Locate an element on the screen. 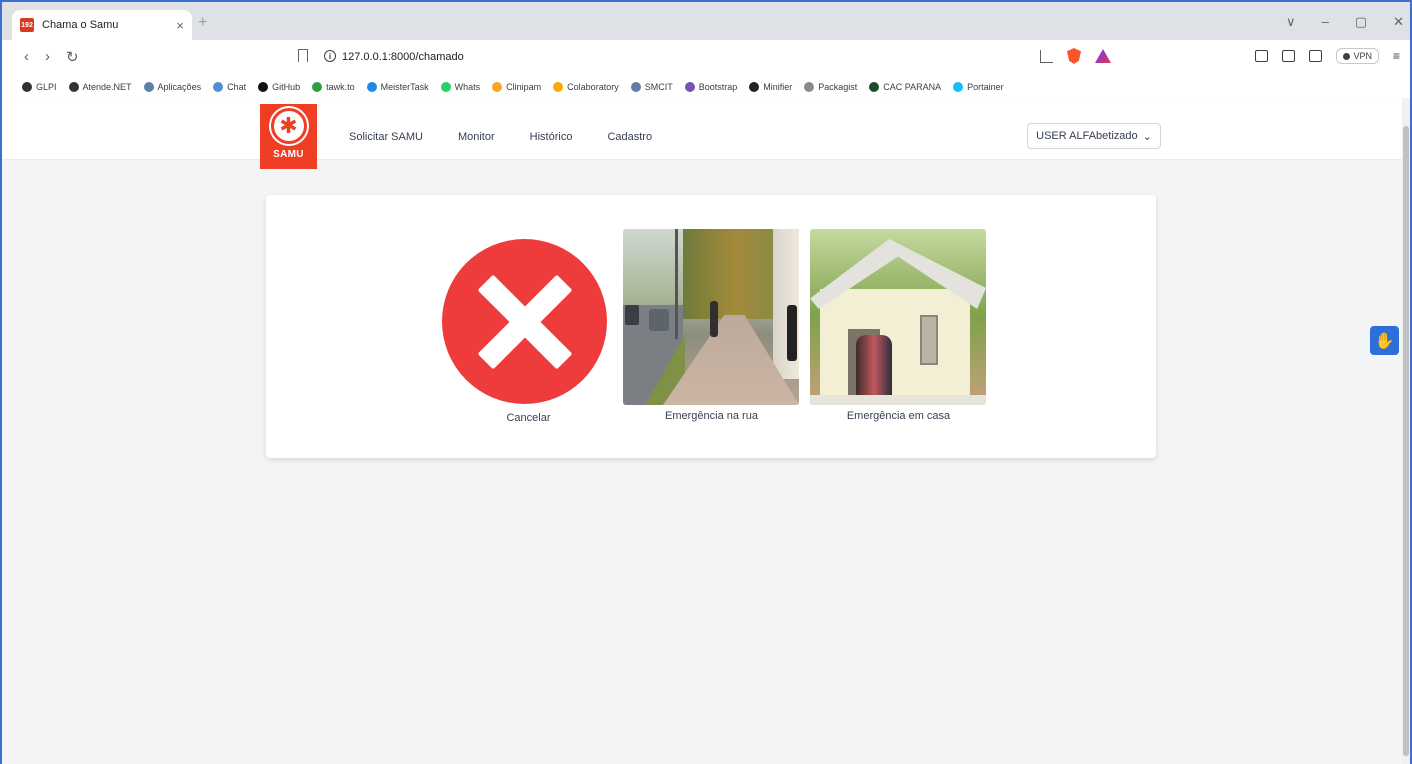 The width and height of the screenshot is (1412, 764). browser-tab: 192 Chama o Samu × is located at coordinates (102, 25).